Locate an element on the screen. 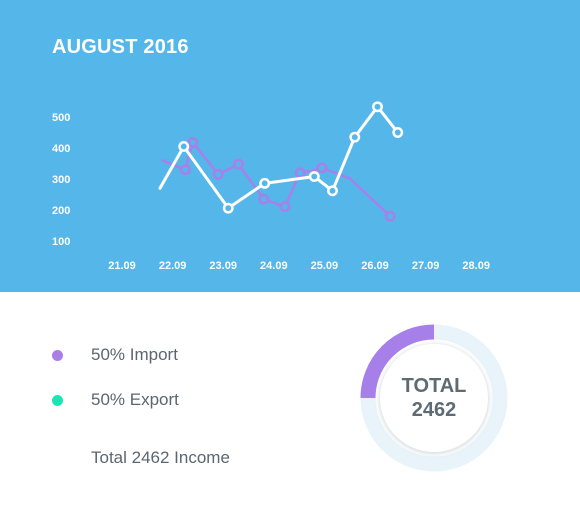  import-series-line is located at coordinates (276, 179).